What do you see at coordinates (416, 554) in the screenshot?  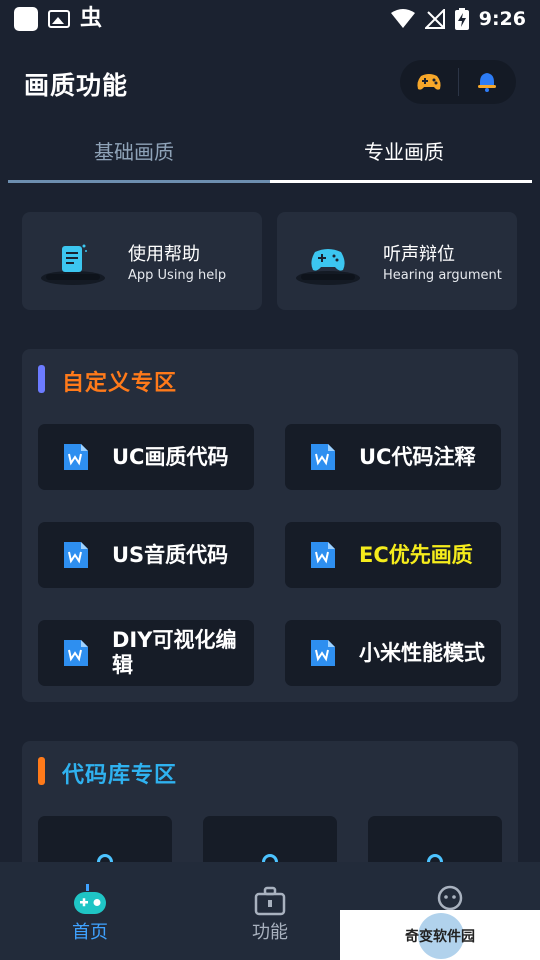 I see `ec-priority-quality-label: EC优先画质` at bounding box center [416, 554].